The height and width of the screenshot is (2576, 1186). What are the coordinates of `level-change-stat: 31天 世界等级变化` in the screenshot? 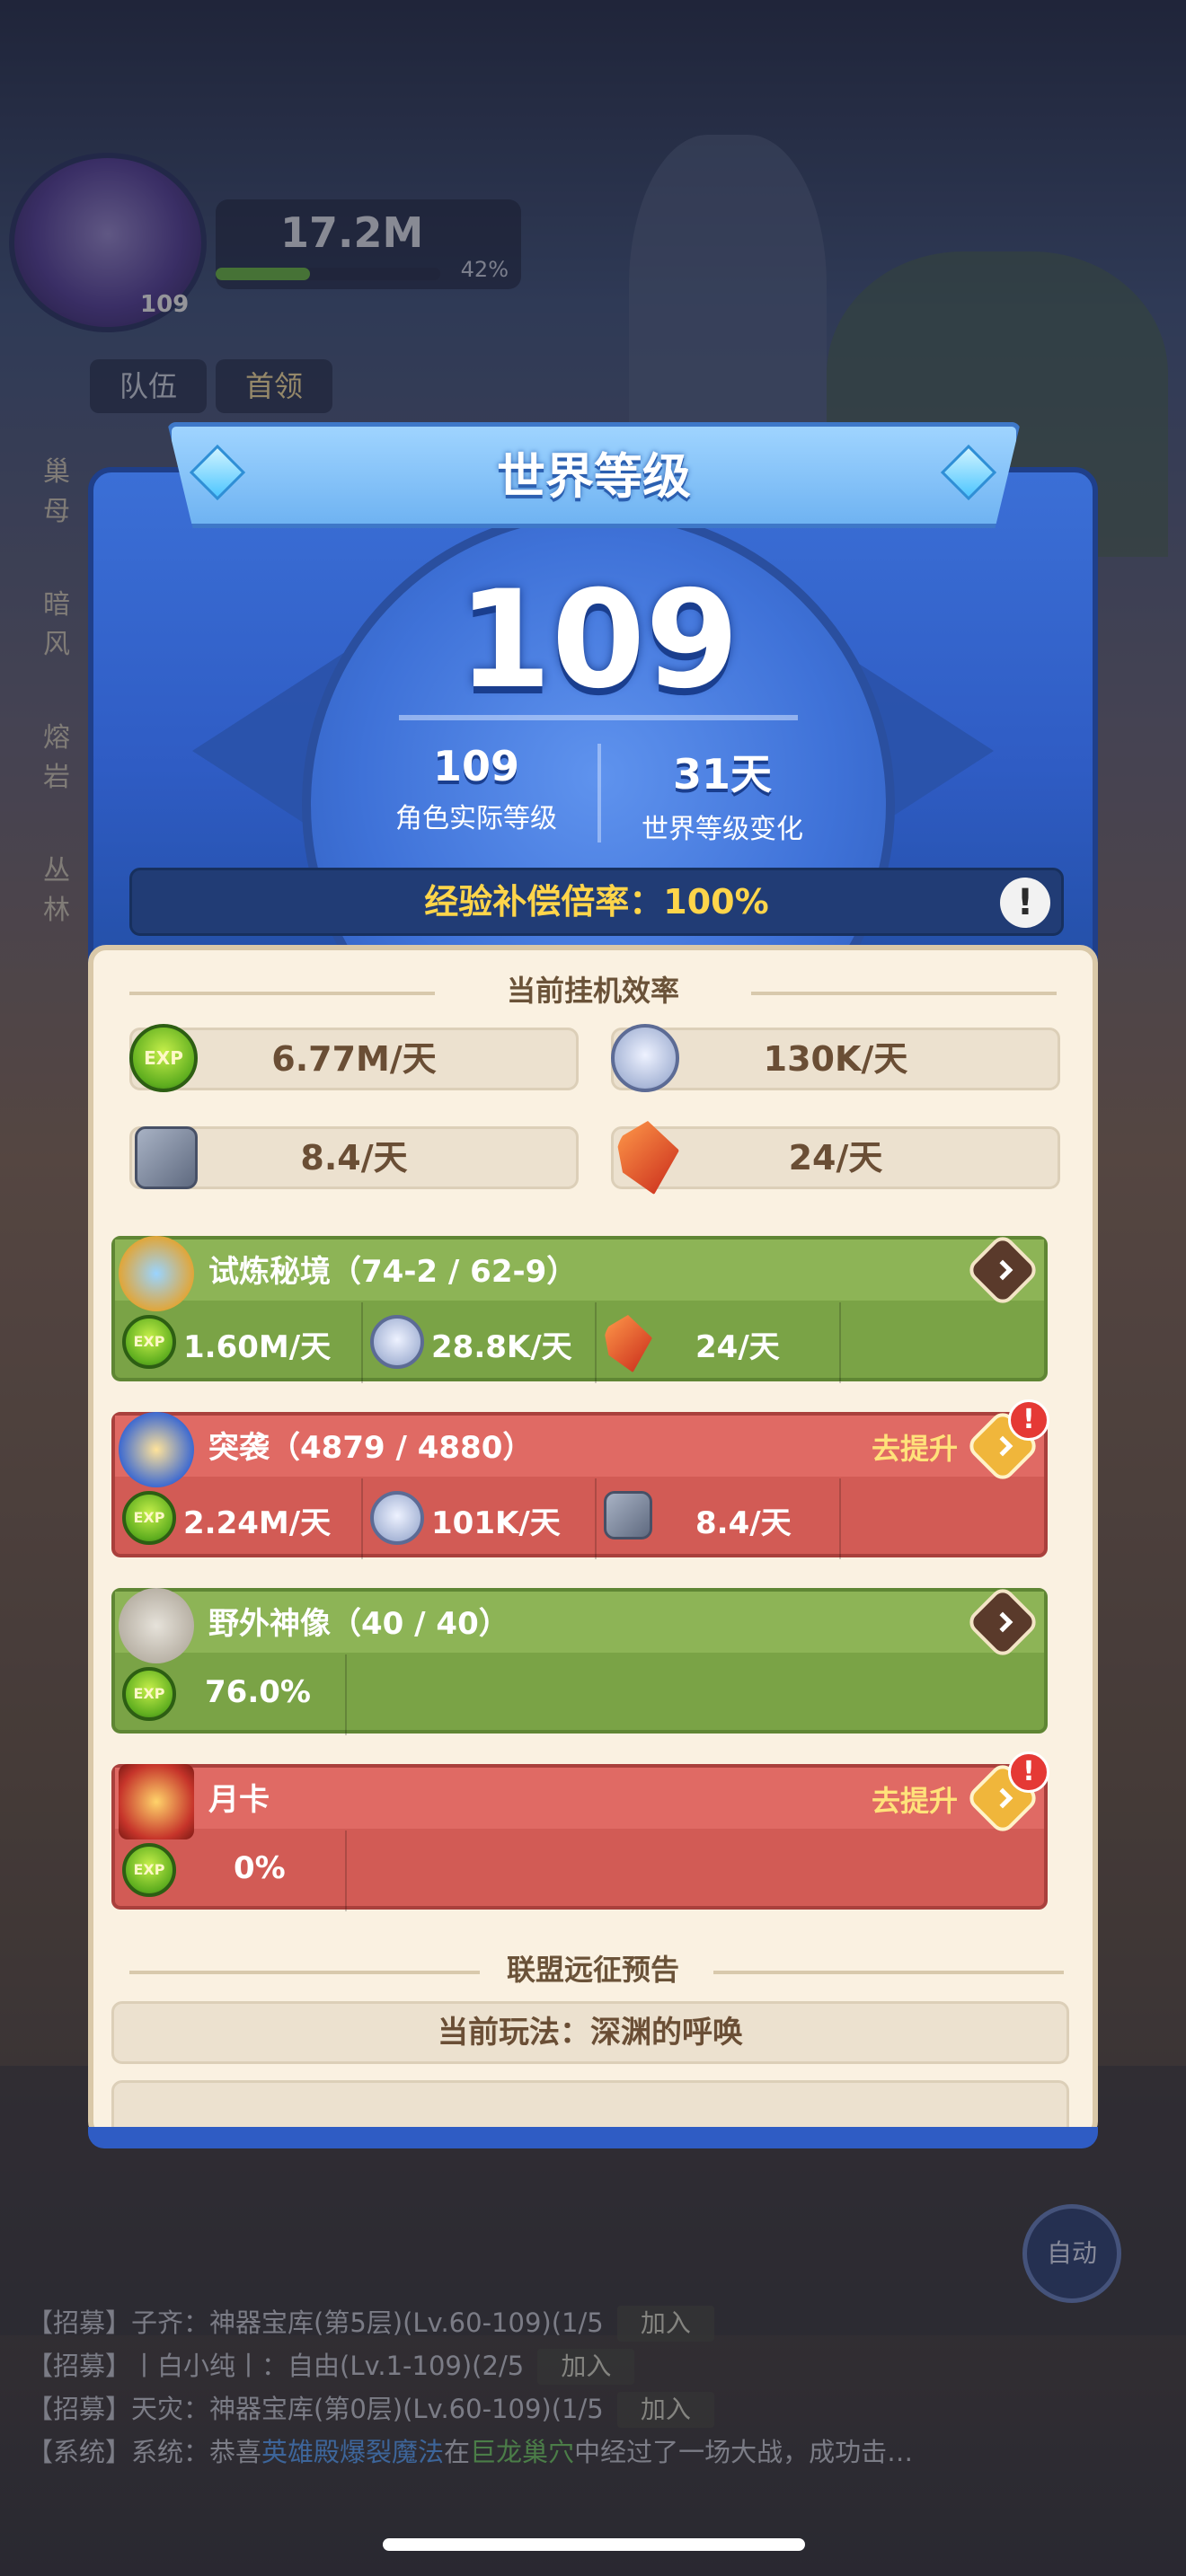 It's located at (722, 794).